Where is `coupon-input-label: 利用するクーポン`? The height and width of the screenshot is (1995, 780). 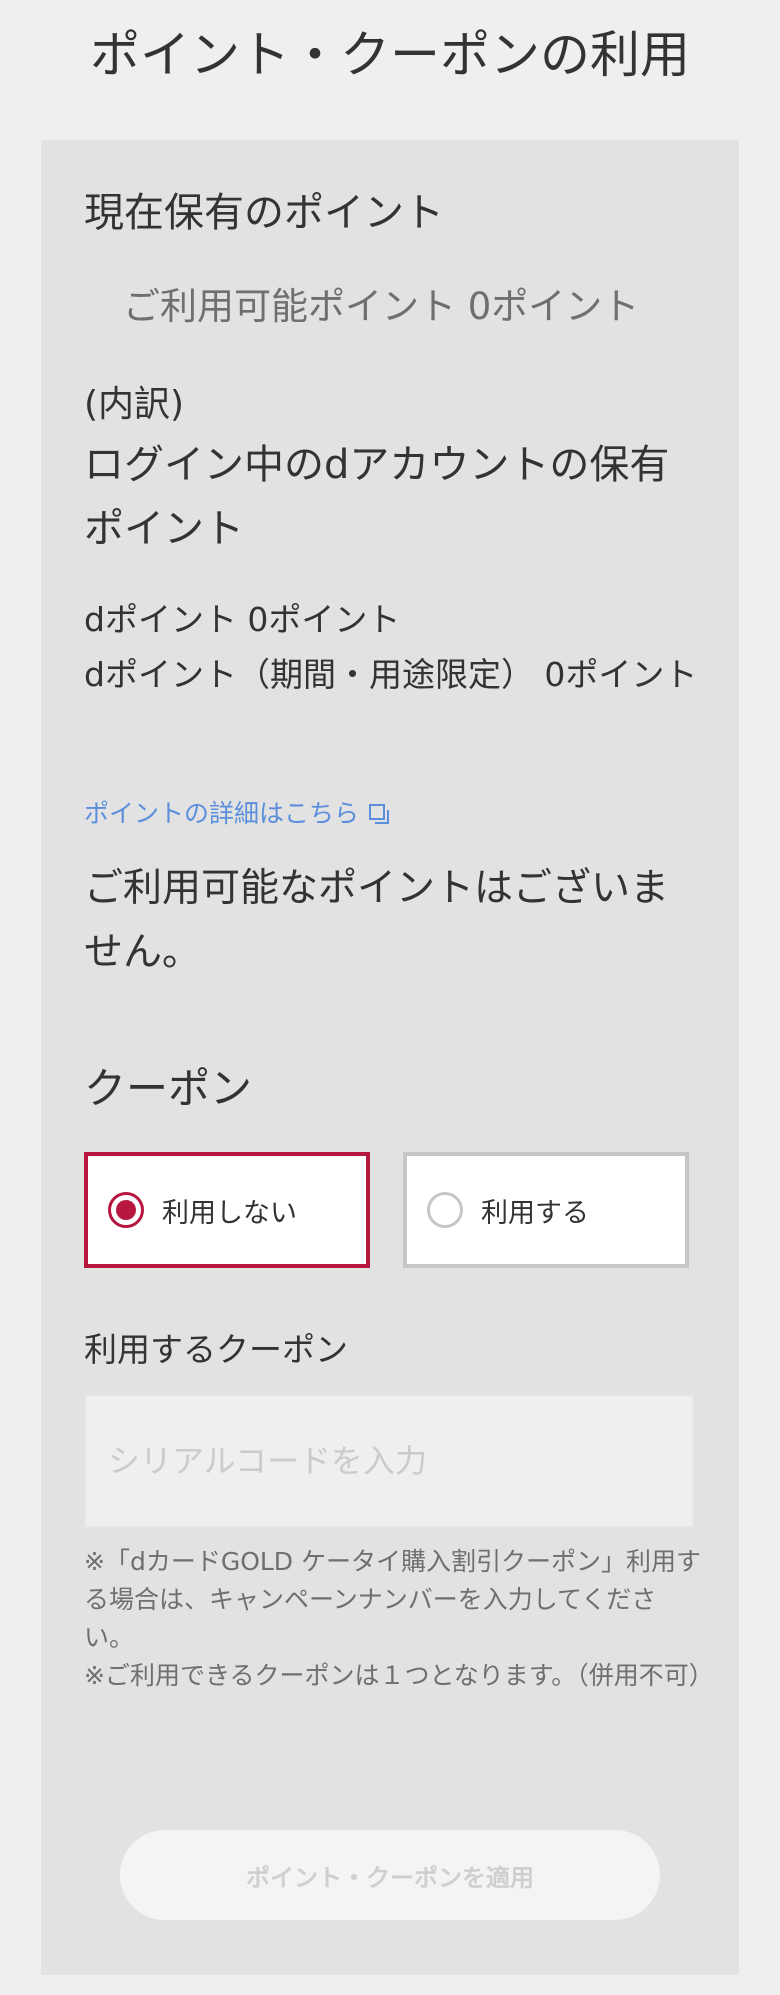
coupon-input-label: 利用するクーポン is located at coordinates (216, 1349).